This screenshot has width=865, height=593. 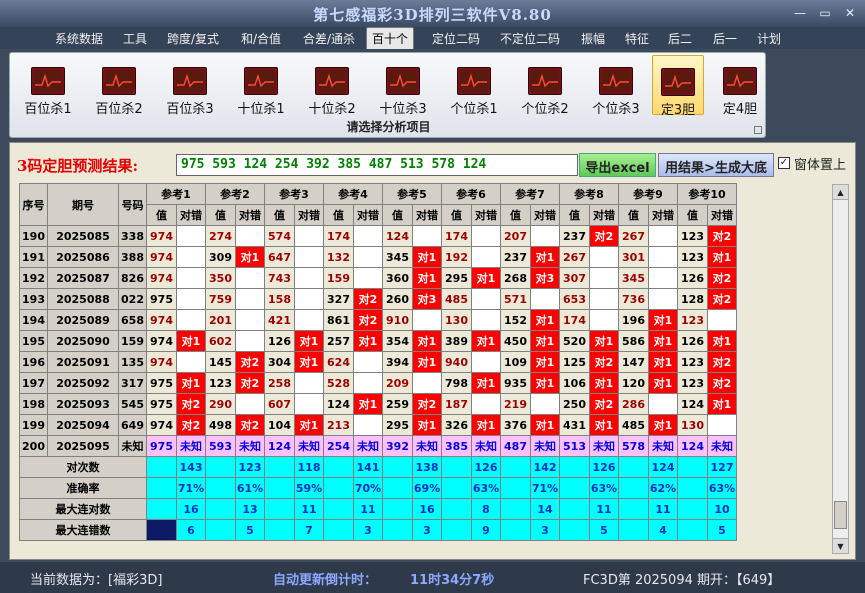 What do you see at coordinates (48, 86) in the screenshot?
I see `ribbon-button-1: 百位杀1` at bounding box center [48, 86].